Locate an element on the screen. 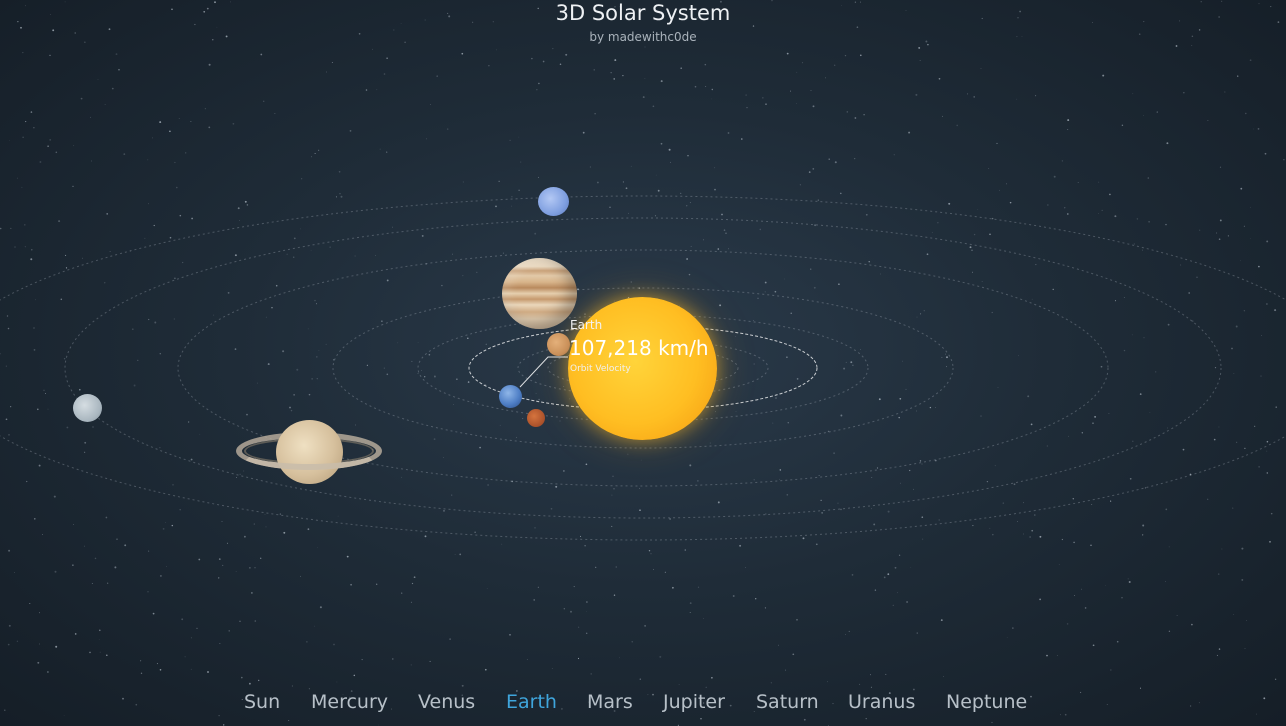 The image size is (1286, 726). callout-orbit-velocity-value: 107,218 km/h is located at coordinates (639, 348).